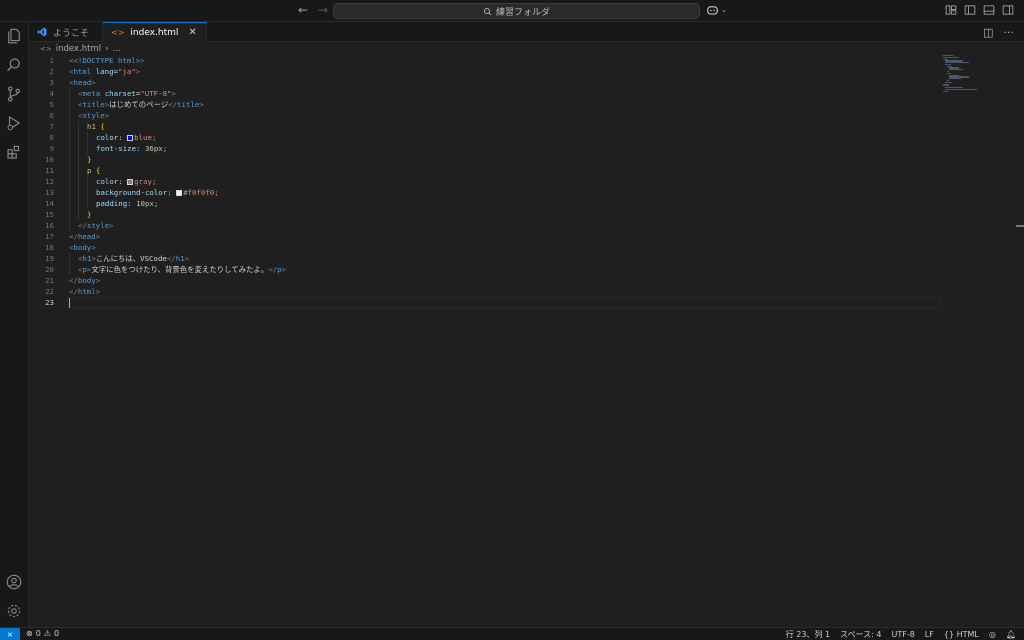 The image size is (1024, 640). Describe the element at coordinates (112, 93) in the screenshot. I see `code-line: 4 <meta charset="UTF-8">` at that location.